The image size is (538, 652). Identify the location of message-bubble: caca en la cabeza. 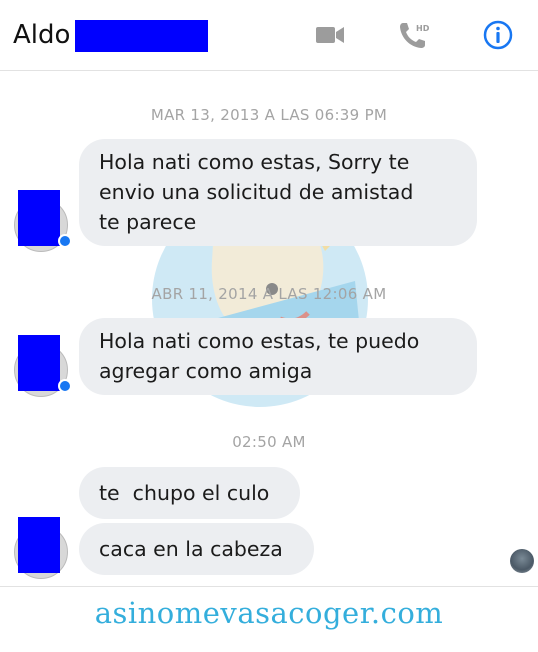
(196, 549).